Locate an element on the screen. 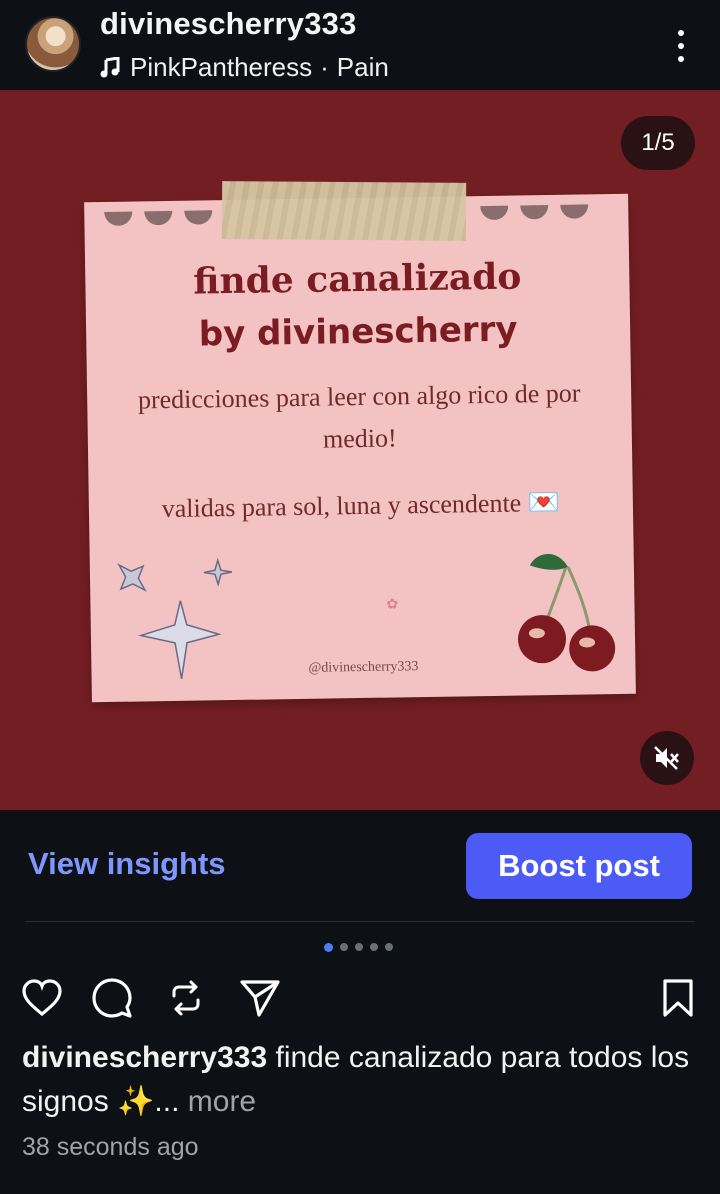 The height and width of the screenshot is (1194, 720). envelope-emoji: 💌 is located at coordinates (544, 502).